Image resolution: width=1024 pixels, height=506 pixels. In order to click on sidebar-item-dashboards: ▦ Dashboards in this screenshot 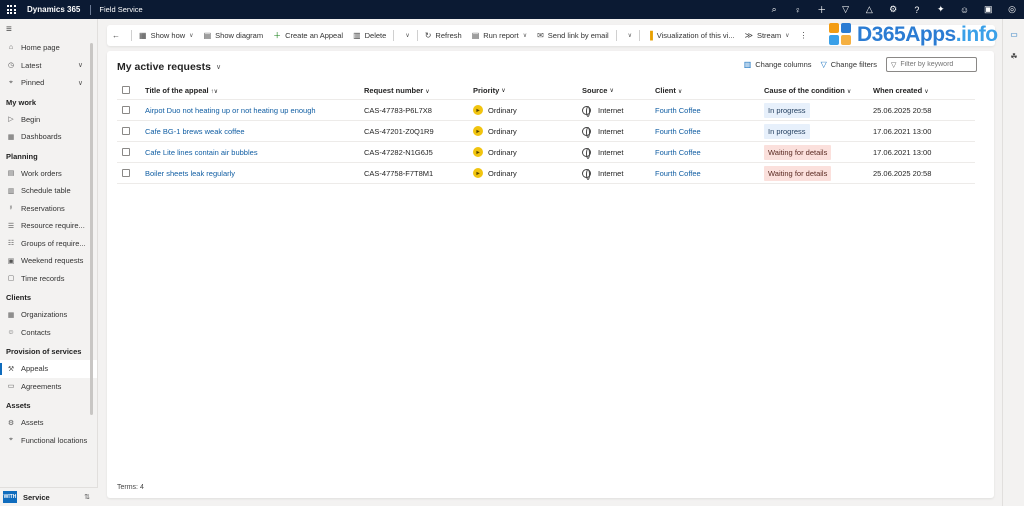, I will do `click(48, 137)`.